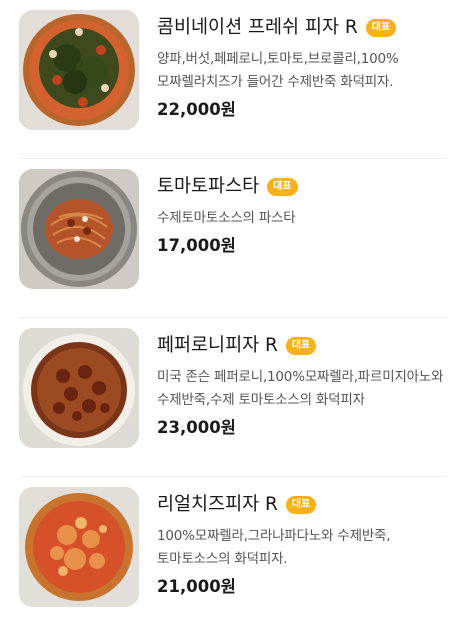 This screenshot has height=636, width=466. I want to click on menu-item-name: 토마토파스타, so click(208, 186).